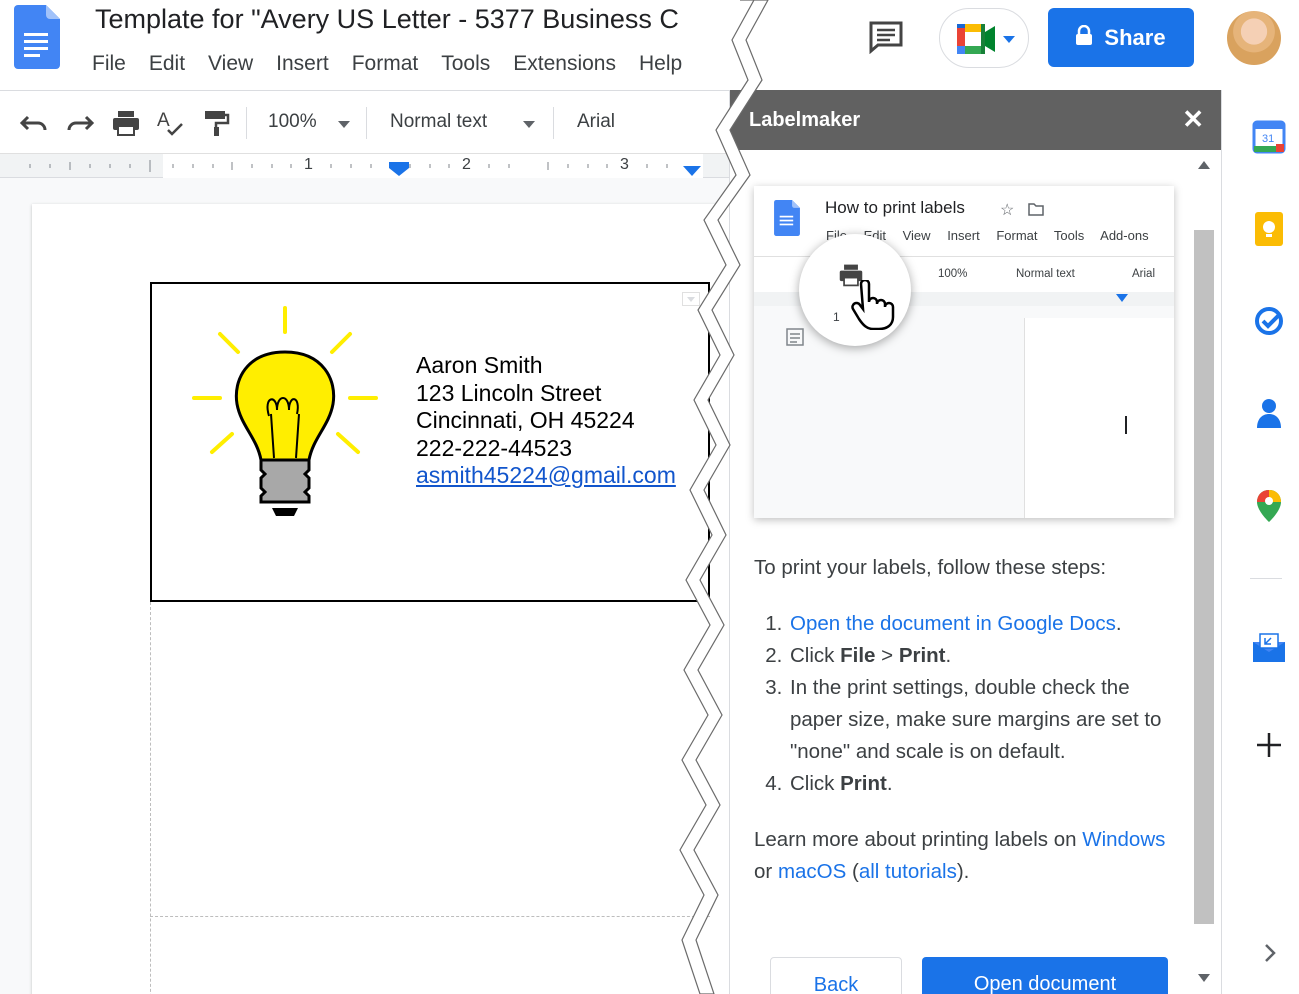  What do you see at coordinates (172, 123) in the screenshot?
I see `spellcheck-icon: A` at bounding box center [172, 123].